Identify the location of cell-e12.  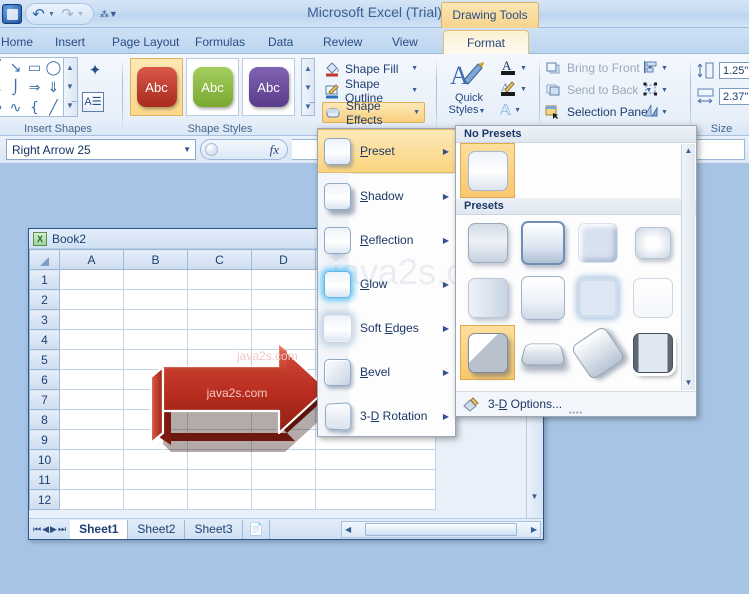
(375, 499).